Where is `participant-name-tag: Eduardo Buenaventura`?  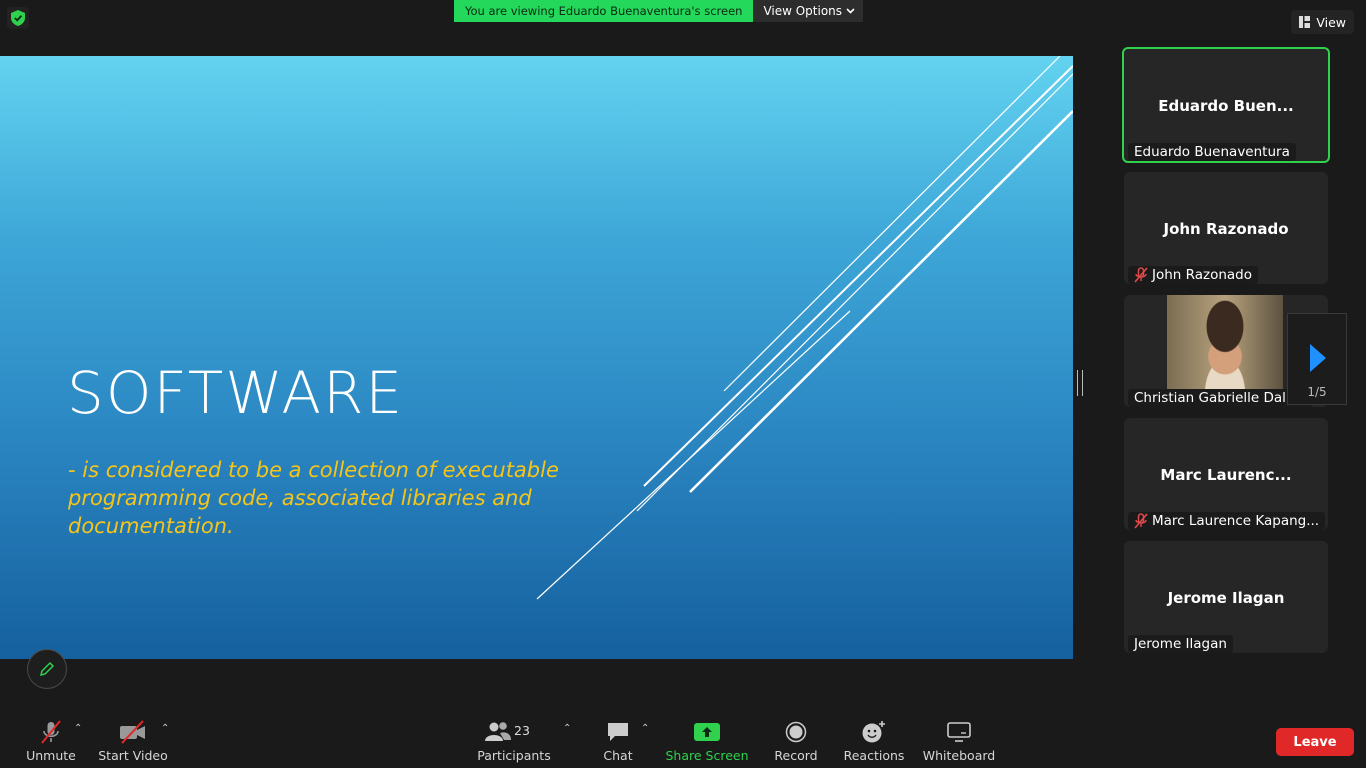 participant-name-tag: Eduardo Buenaventura is located at coordinates (1212, 152).